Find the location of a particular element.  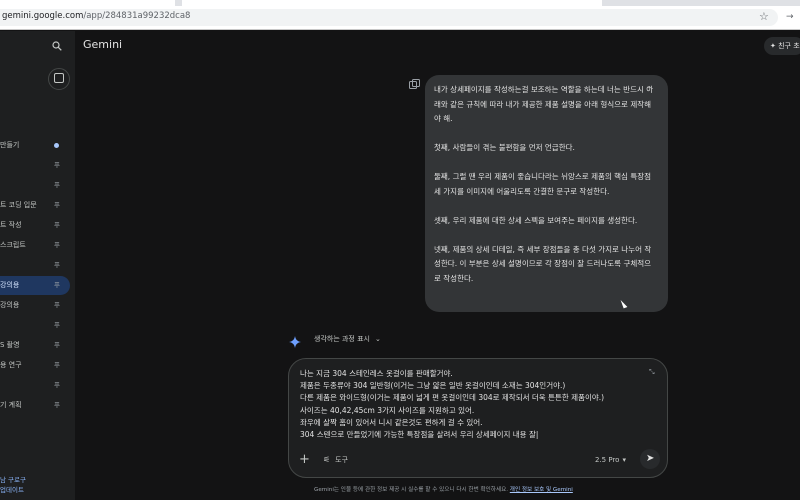

tools-icon: ⚟ is located at coordinates (327, 459).